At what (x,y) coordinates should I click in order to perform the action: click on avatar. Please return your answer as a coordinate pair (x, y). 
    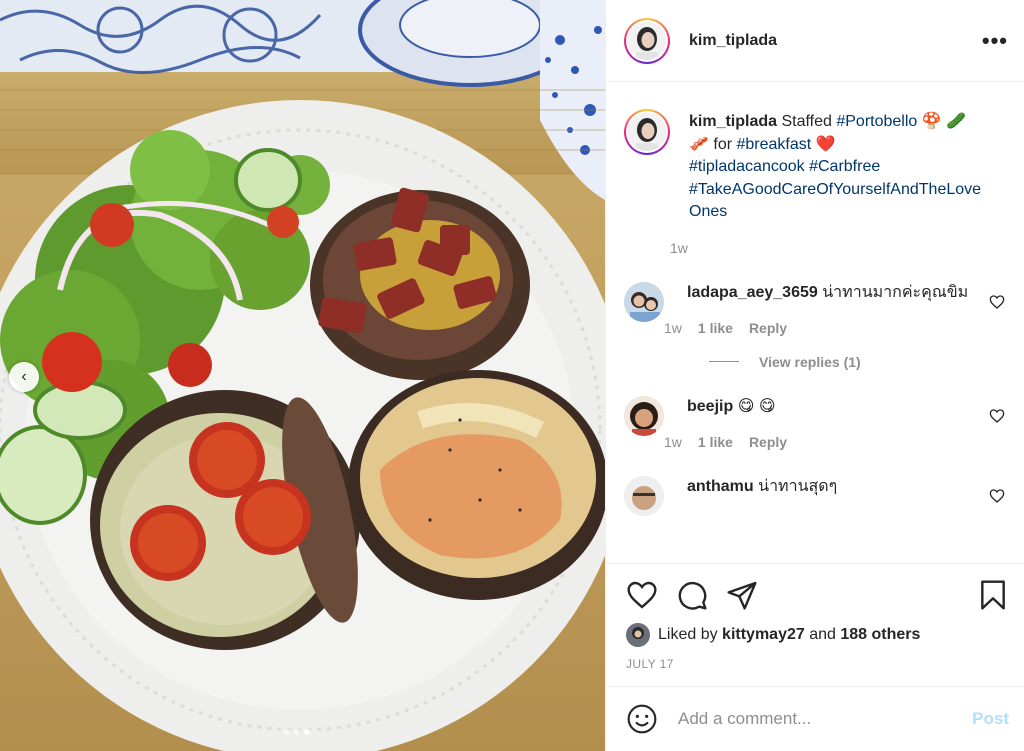
    Looking at the image, I should click on (647, 40).